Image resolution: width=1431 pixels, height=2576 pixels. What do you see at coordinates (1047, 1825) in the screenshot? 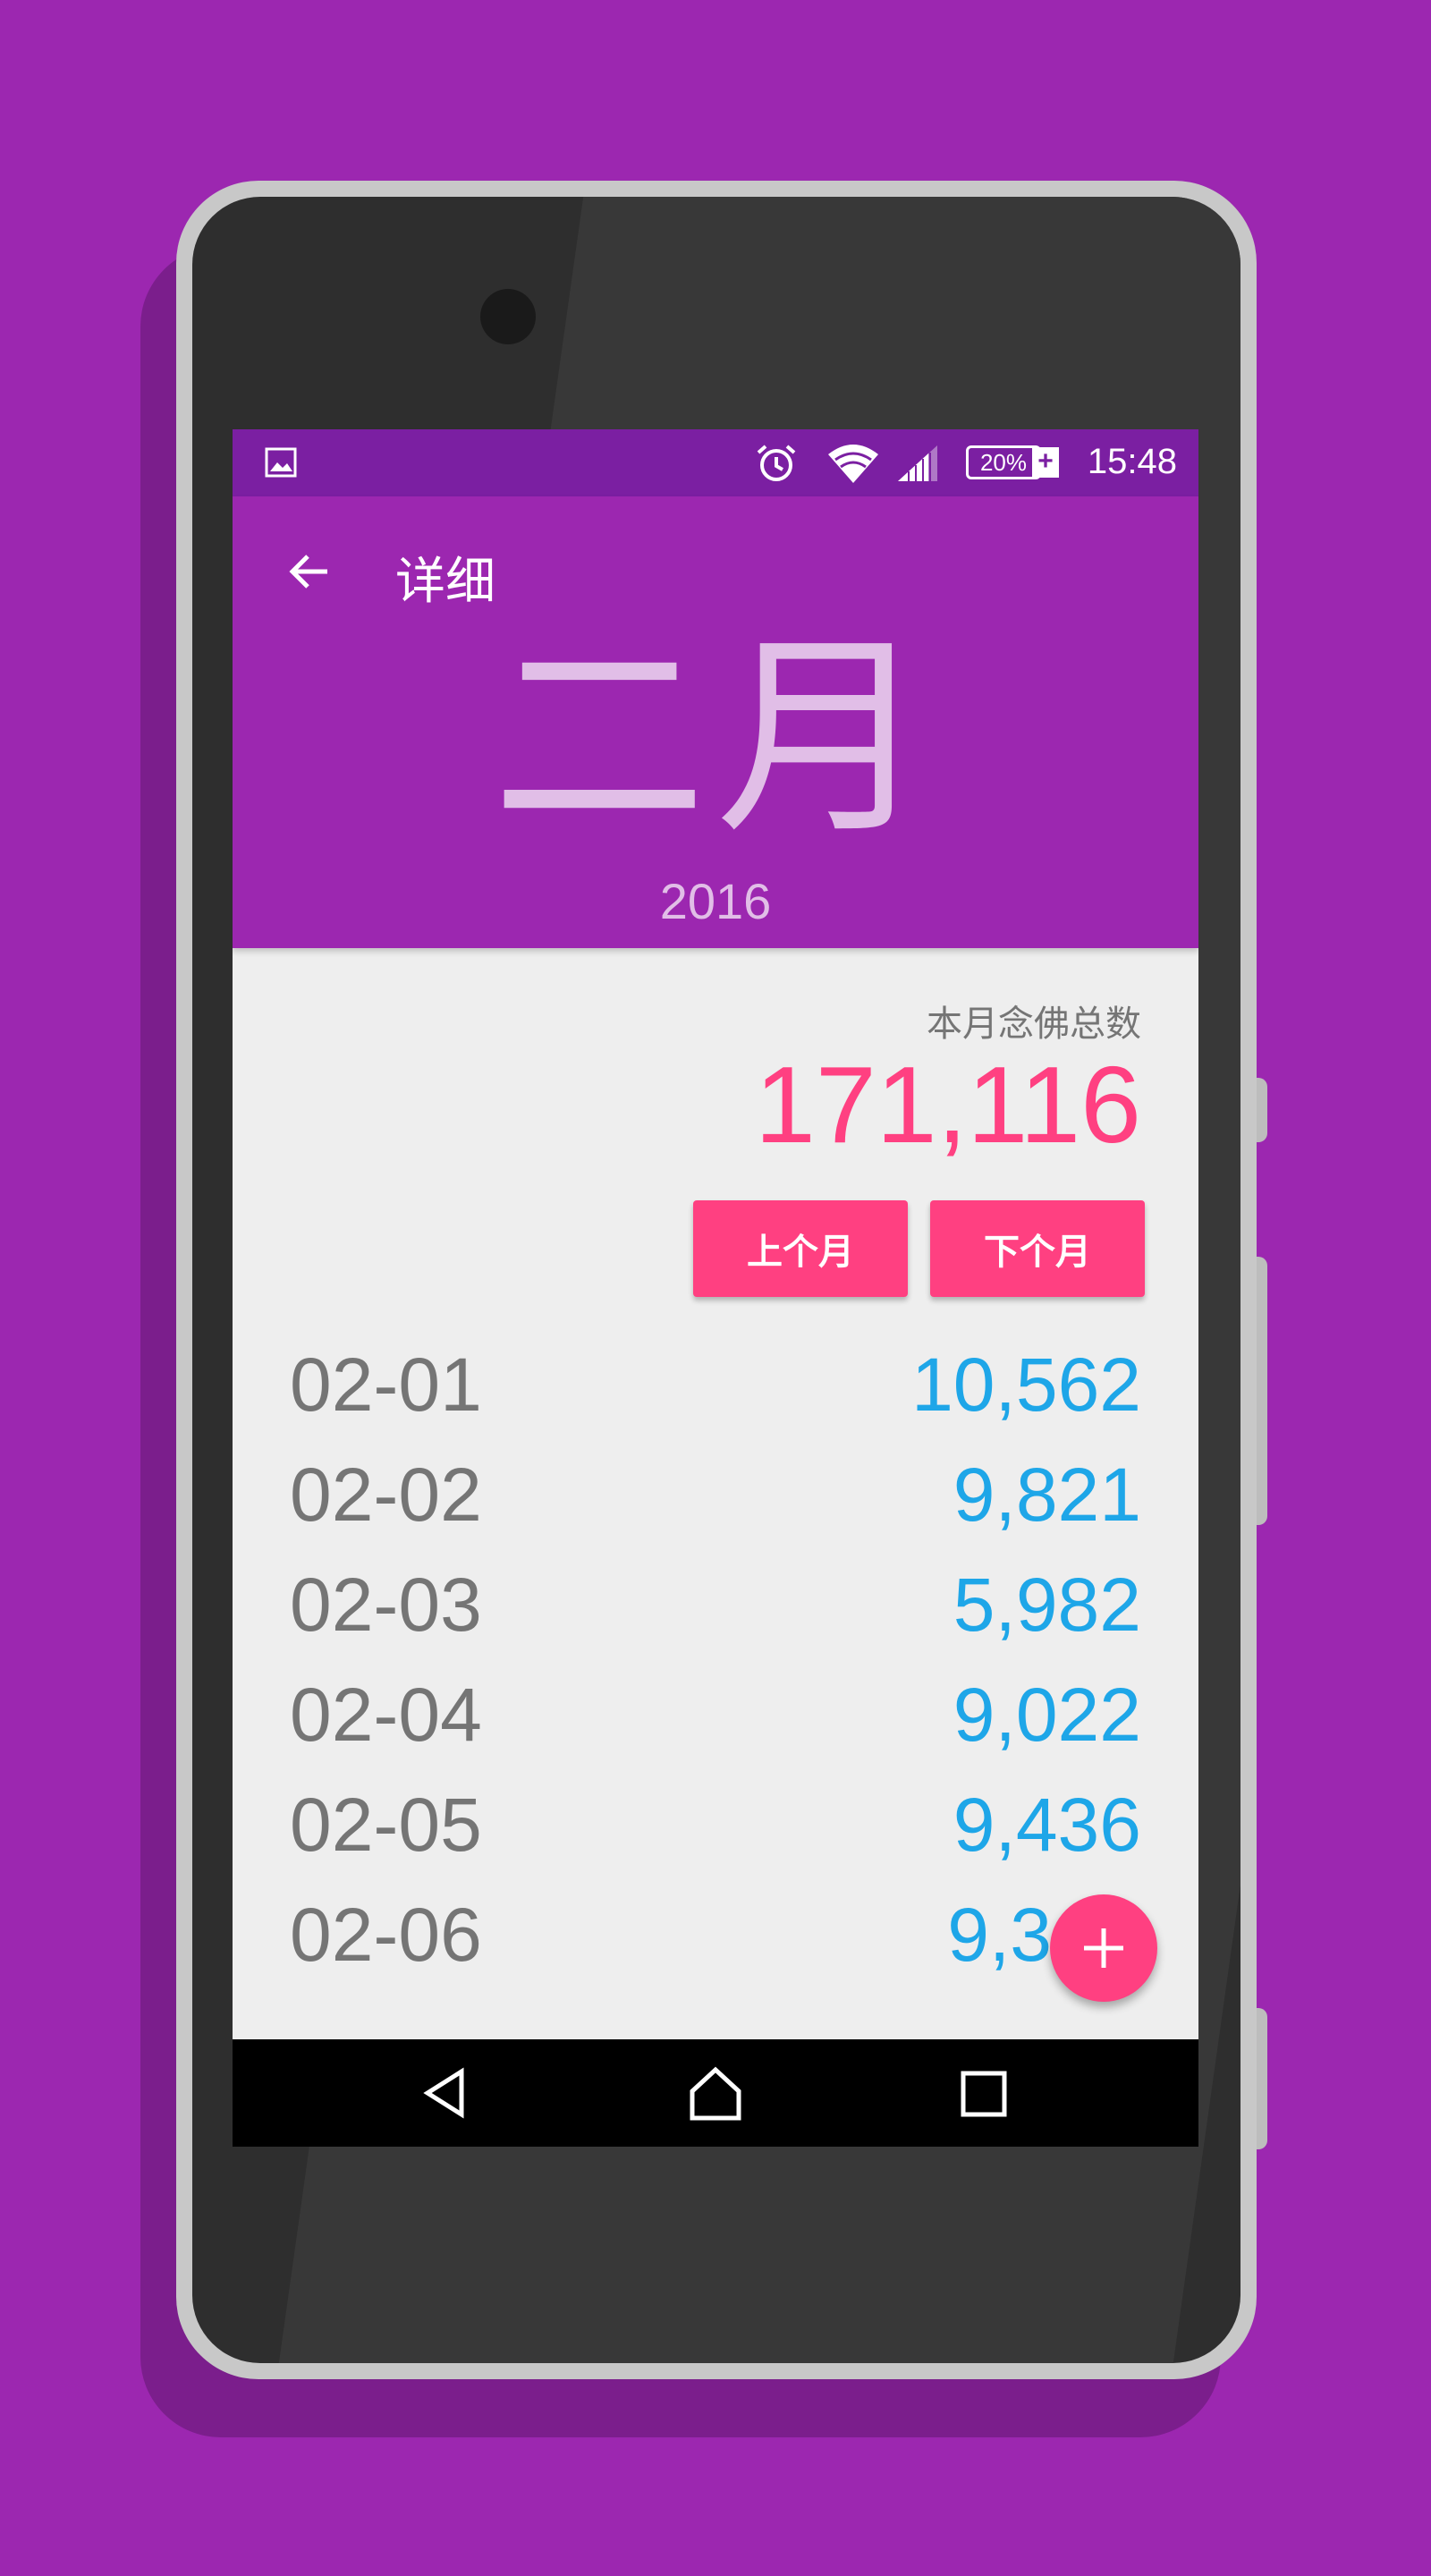
I see `list-item-count: 9,436` at bounding box center [1047, 1825].